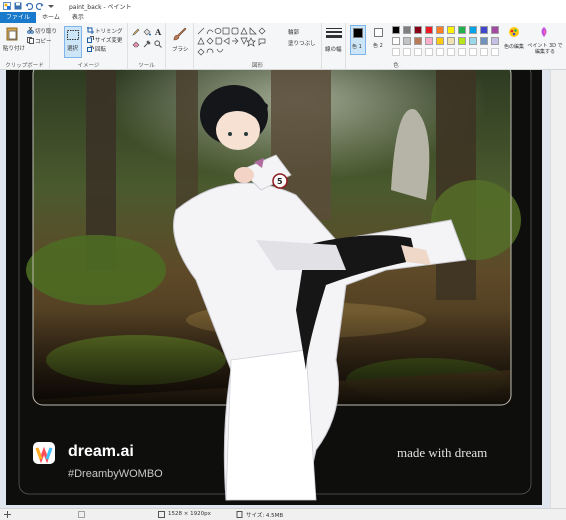  I want to click on text-icon: A, so click(158, 32).